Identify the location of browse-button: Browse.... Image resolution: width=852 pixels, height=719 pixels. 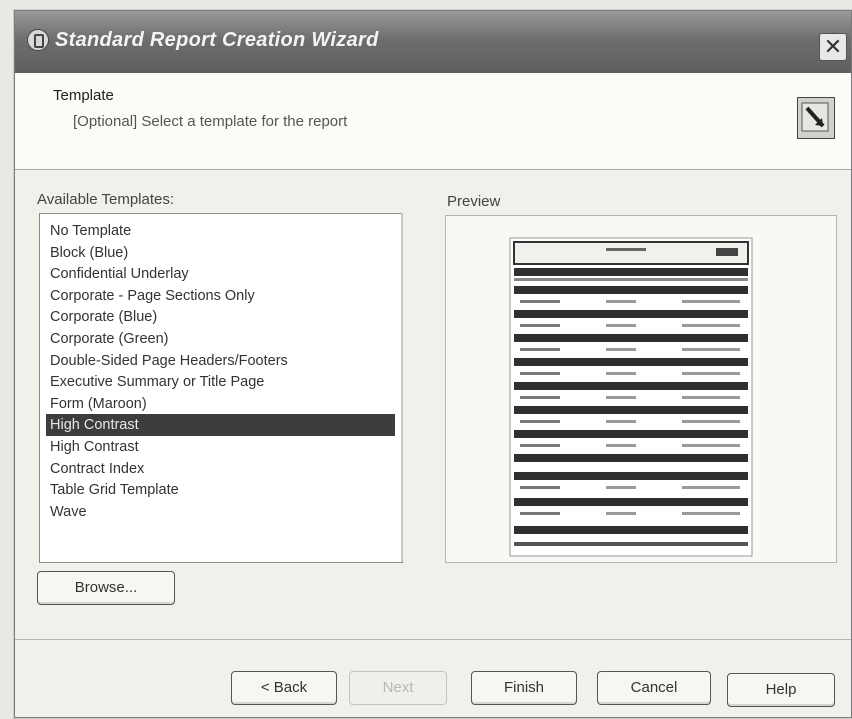
(106, 588).